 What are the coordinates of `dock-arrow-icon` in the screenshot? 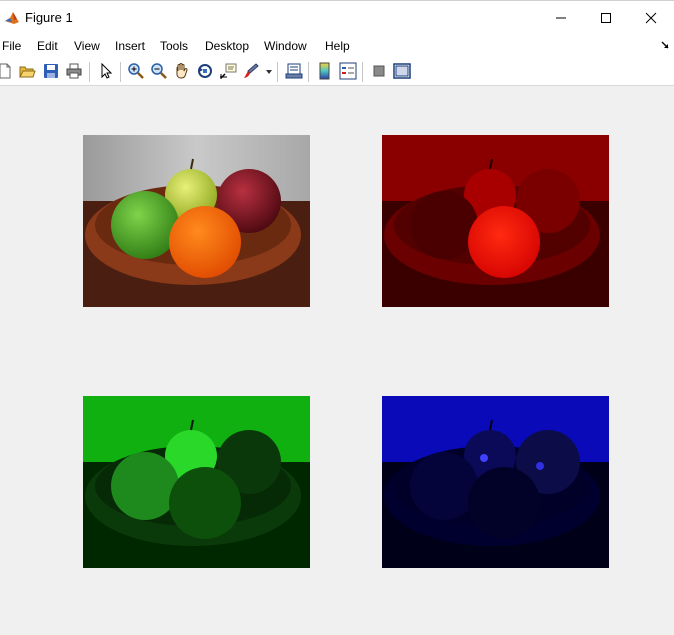 It's located at (665, 45).